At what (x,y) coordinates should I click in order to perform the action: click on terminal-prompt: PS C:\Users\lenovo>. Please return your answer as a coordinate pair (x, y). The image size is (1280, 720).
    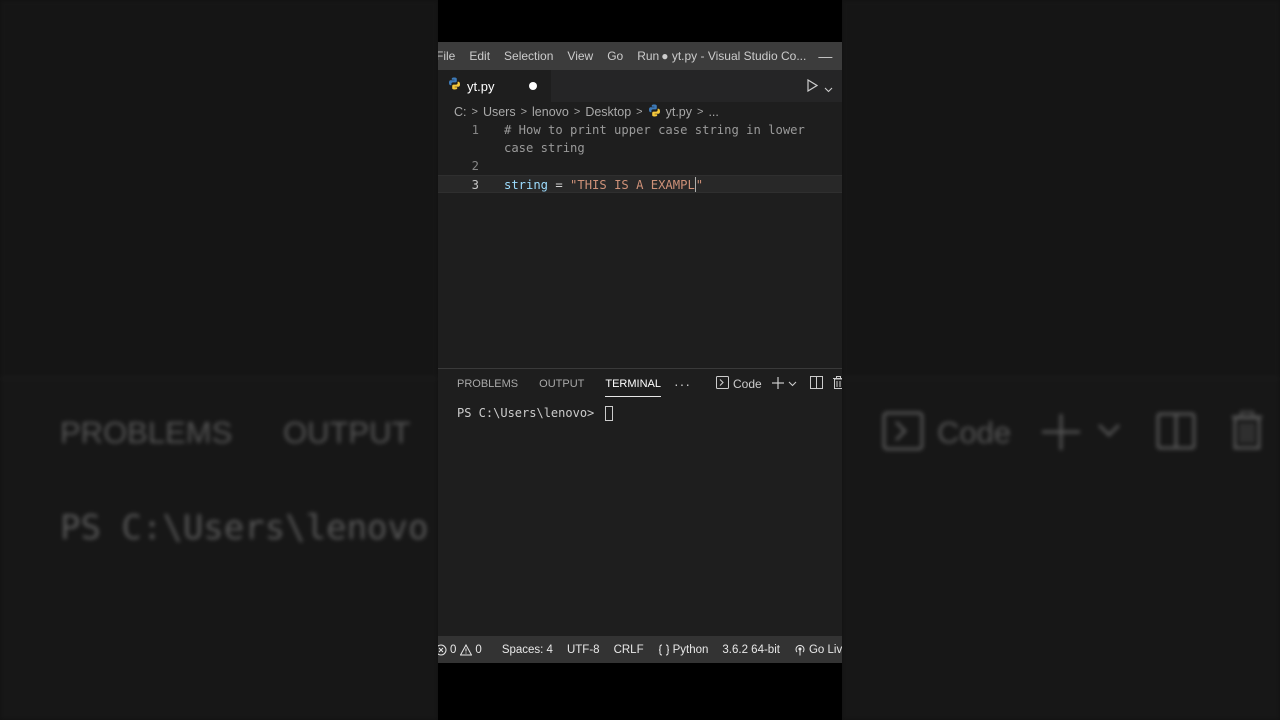
    Looking at the image, I should click on (529, 413).